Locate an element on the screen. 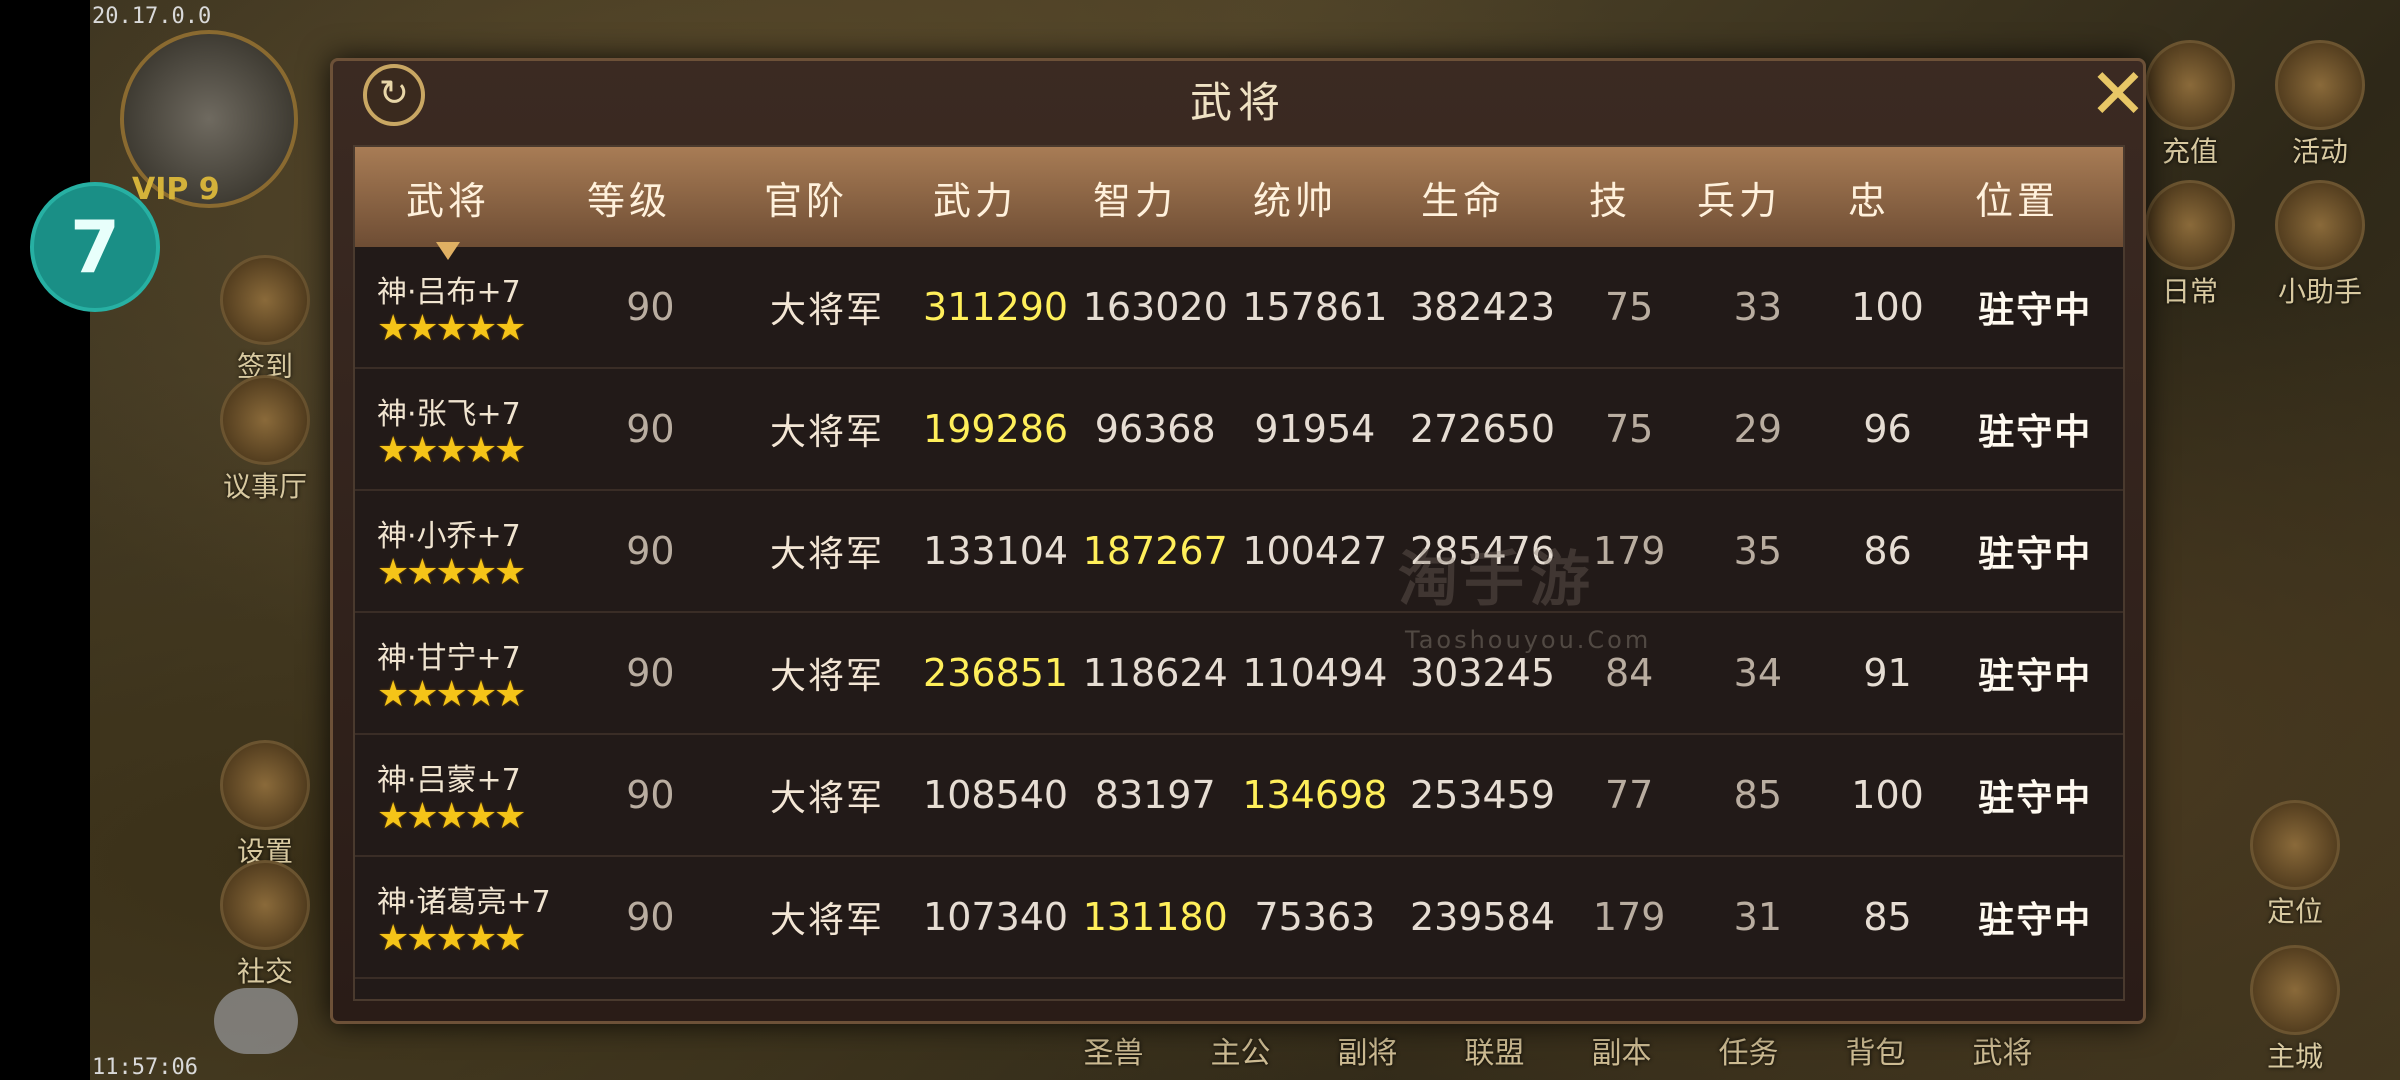 This screenshot has height=1080, width=2400. nav-bag: 背包 is located at coordinates (1875, 1050).